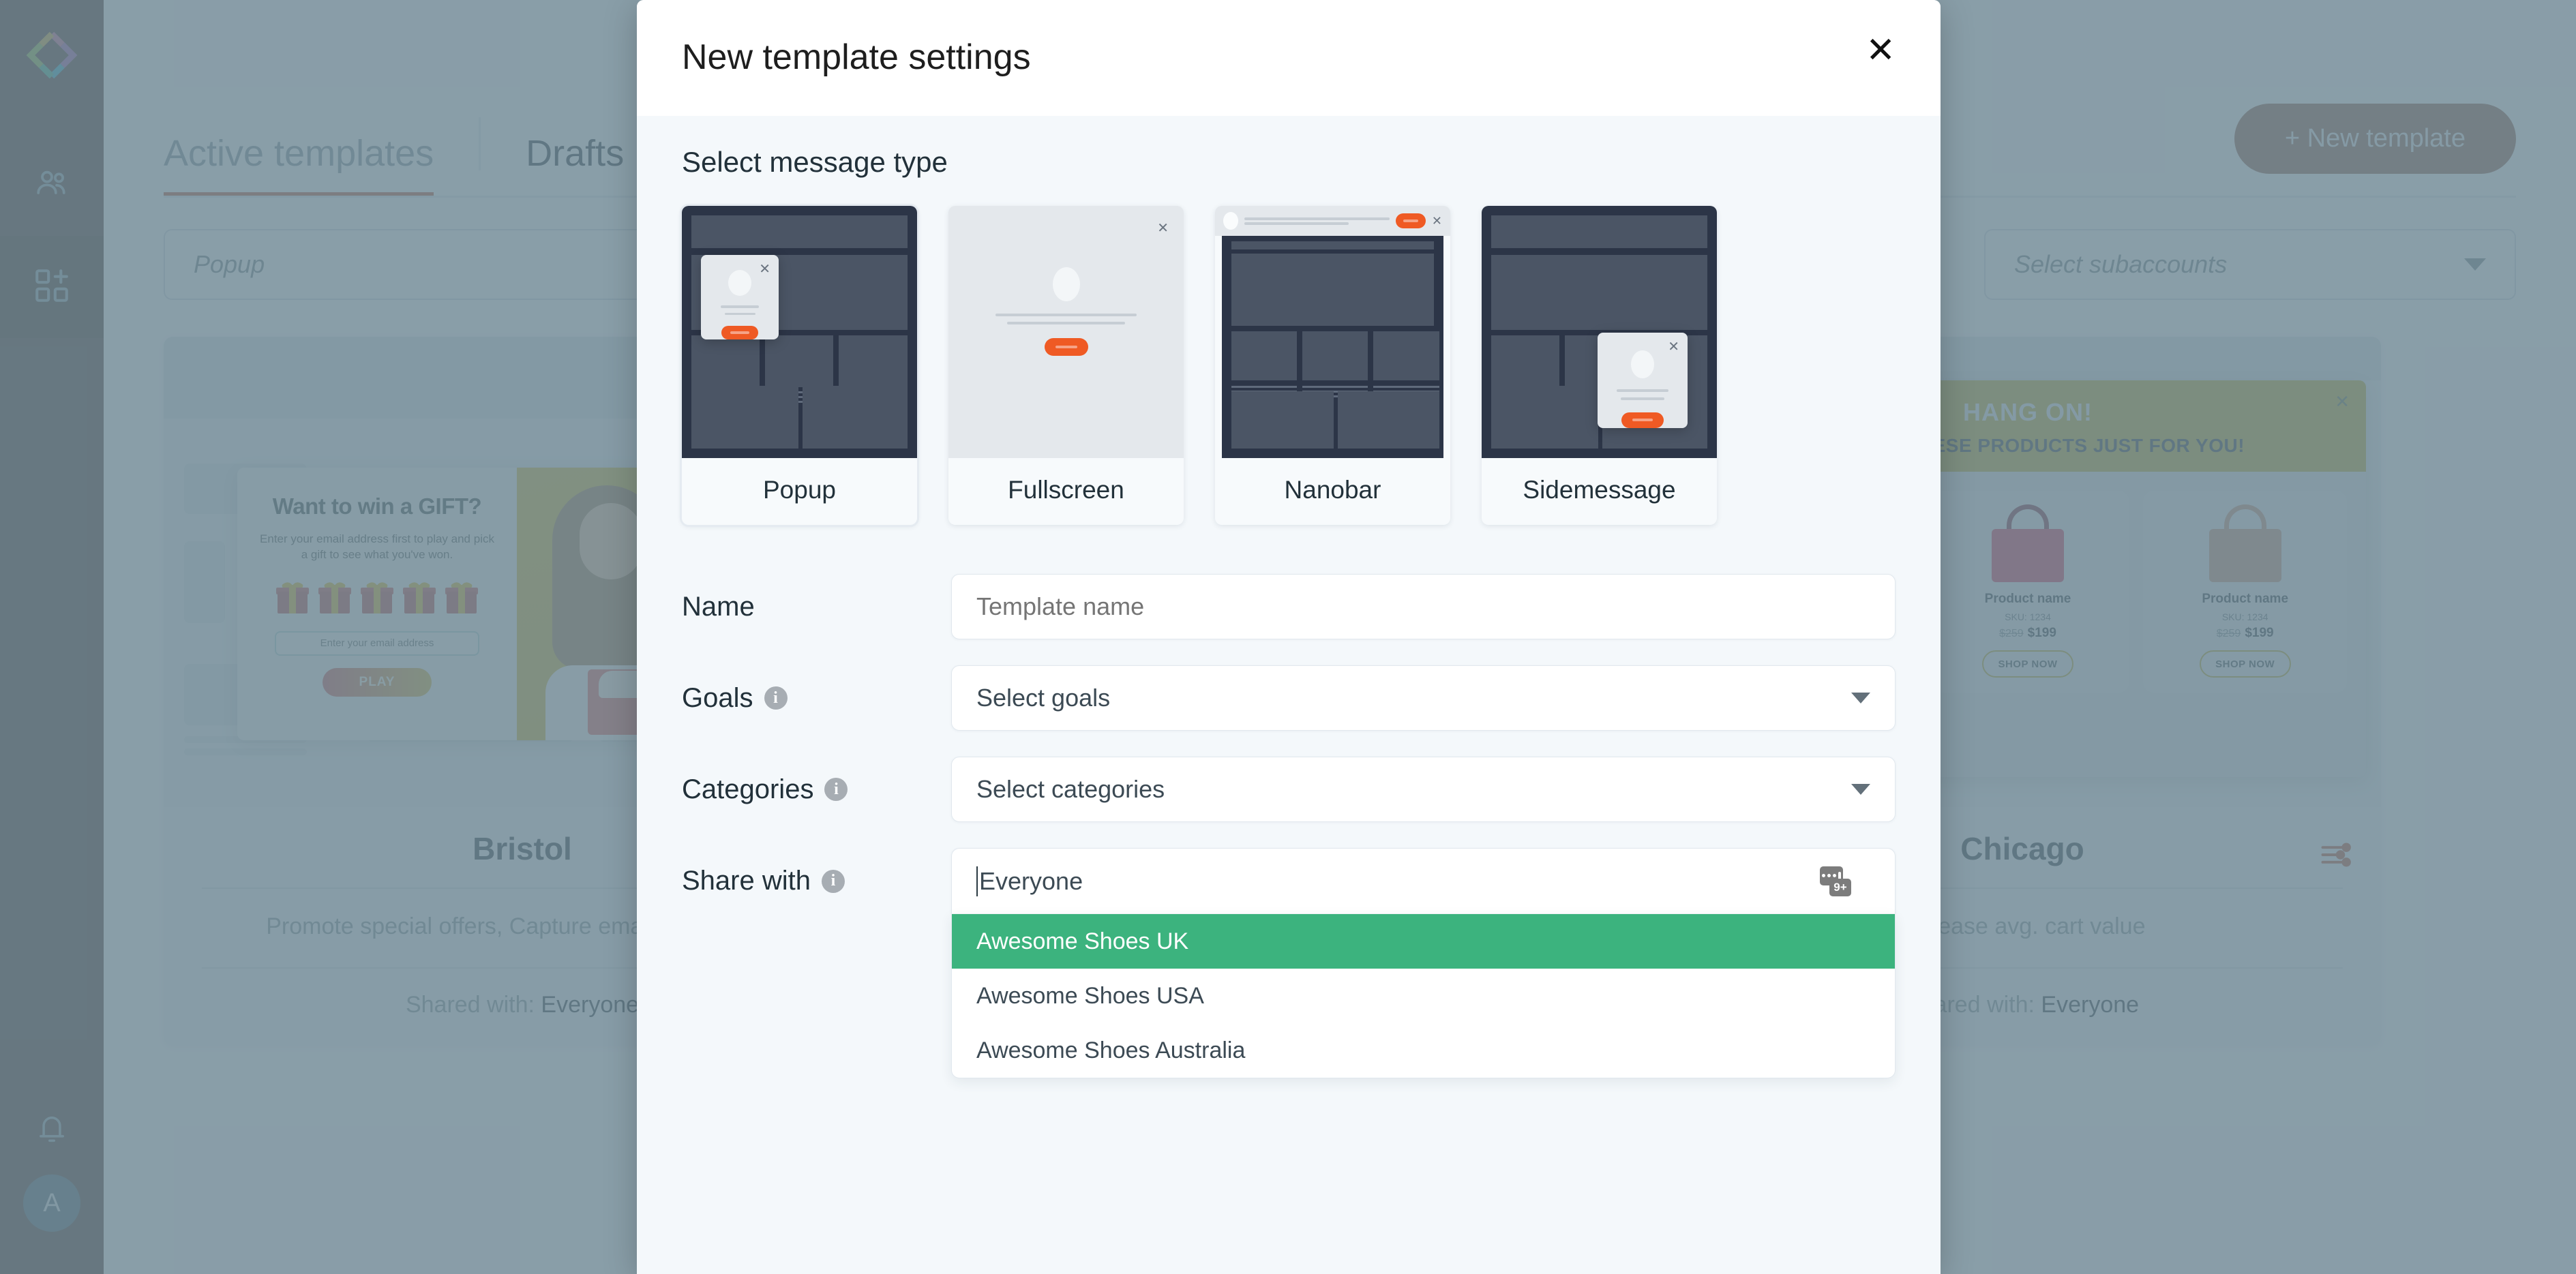 This screenshot has width=2576, height=1274. What do you see at coordinates (799, 332) in the screenshot?
I see `popup-thumbnail: ✕` at bounding box center [799, 332].